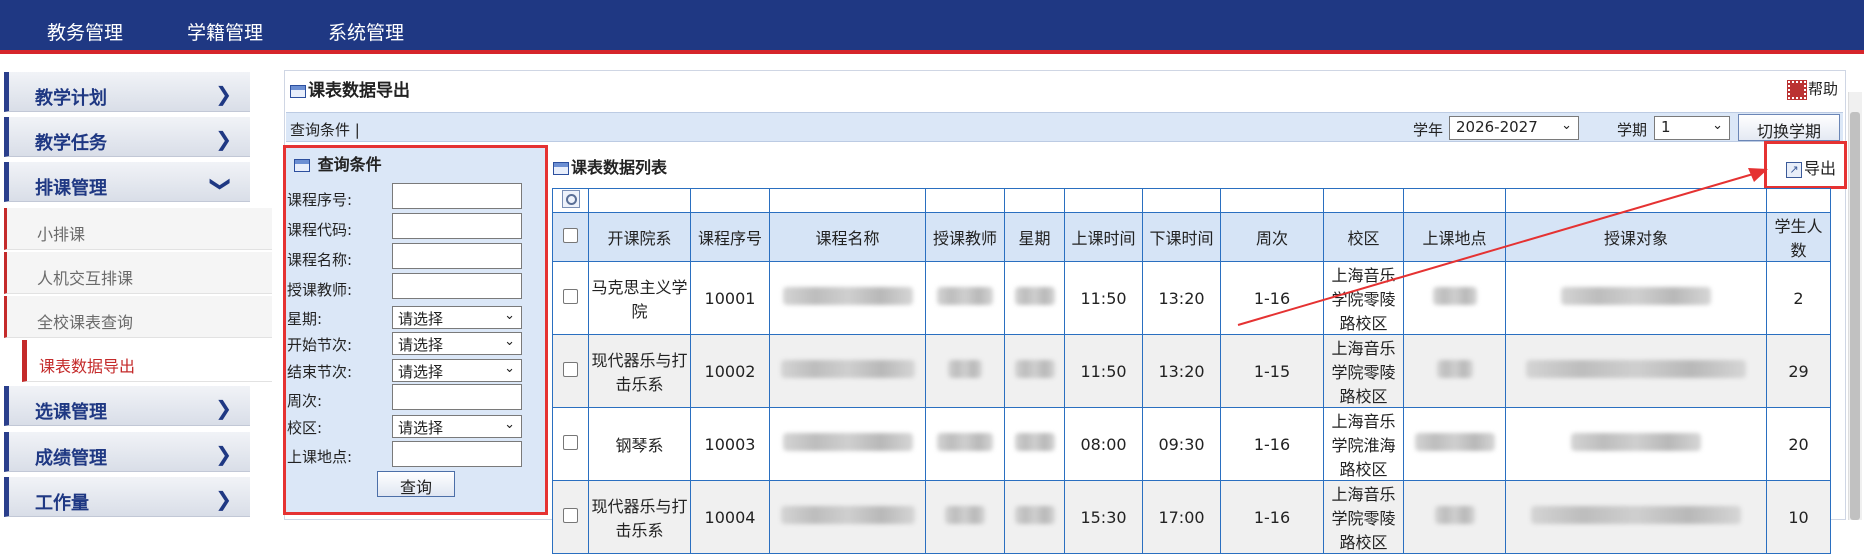  Describe the element at coordinates (147, 361) in the screenshot. I see `sidebar-subitem-schedule-export: 课表数据导出` at that location.